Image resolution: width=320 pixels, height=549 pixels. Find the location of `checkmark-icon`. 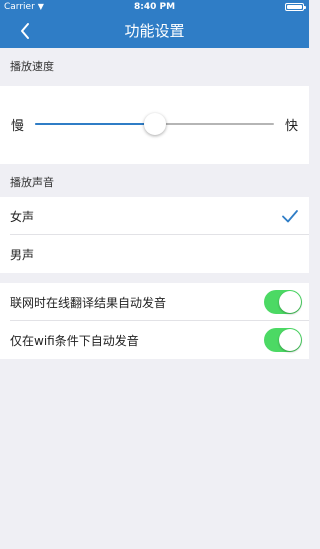

checkmark-icon is located at coordinates (290, 216).